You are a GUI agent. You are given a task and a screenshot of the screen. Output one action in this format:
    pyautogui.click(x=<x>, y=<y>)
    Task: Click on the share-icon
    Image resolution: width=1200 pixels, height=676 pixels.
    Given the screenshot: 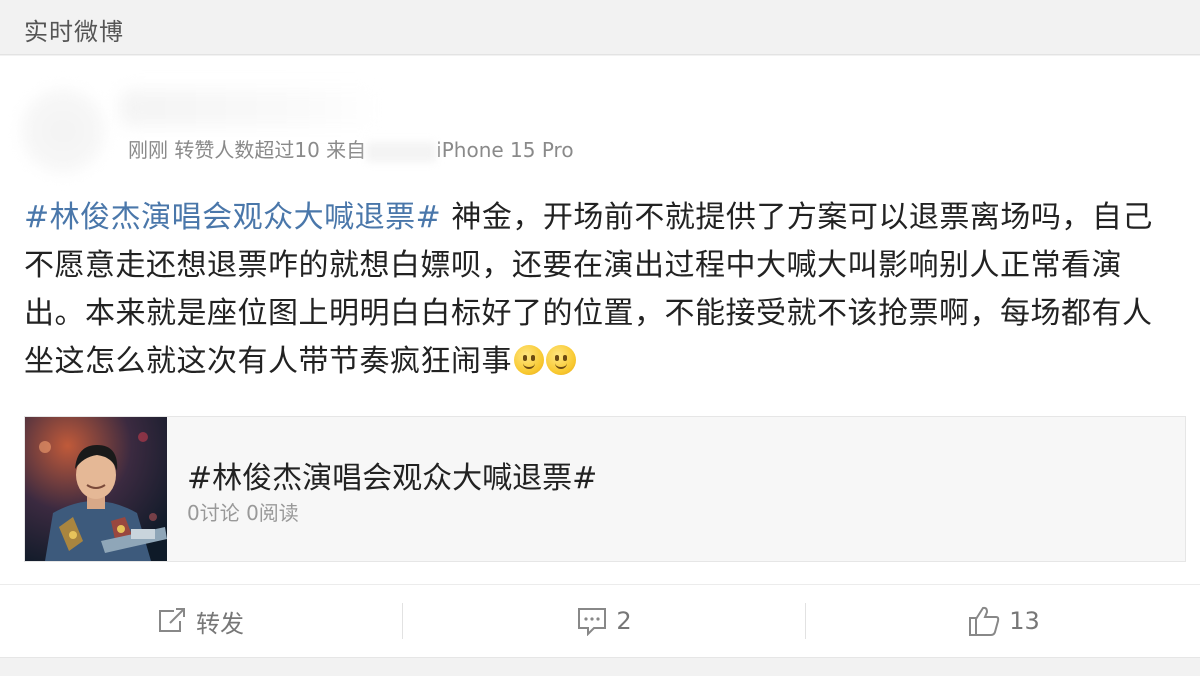 What is the action you would take?
    pyautogui.click(x=172, y=620)
    